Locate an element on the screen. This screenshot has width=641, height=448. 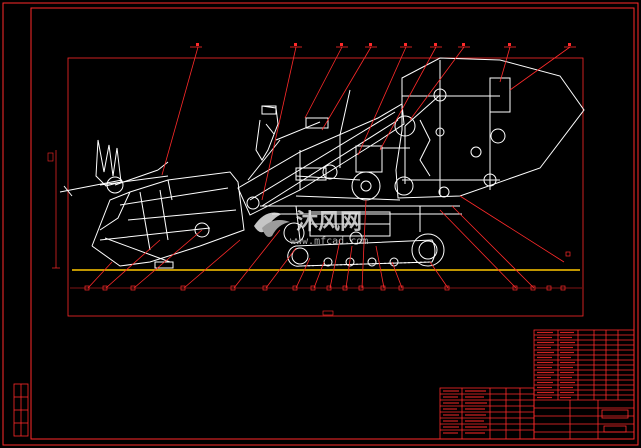
dim-tick-left is located at coordinates (50, 157).